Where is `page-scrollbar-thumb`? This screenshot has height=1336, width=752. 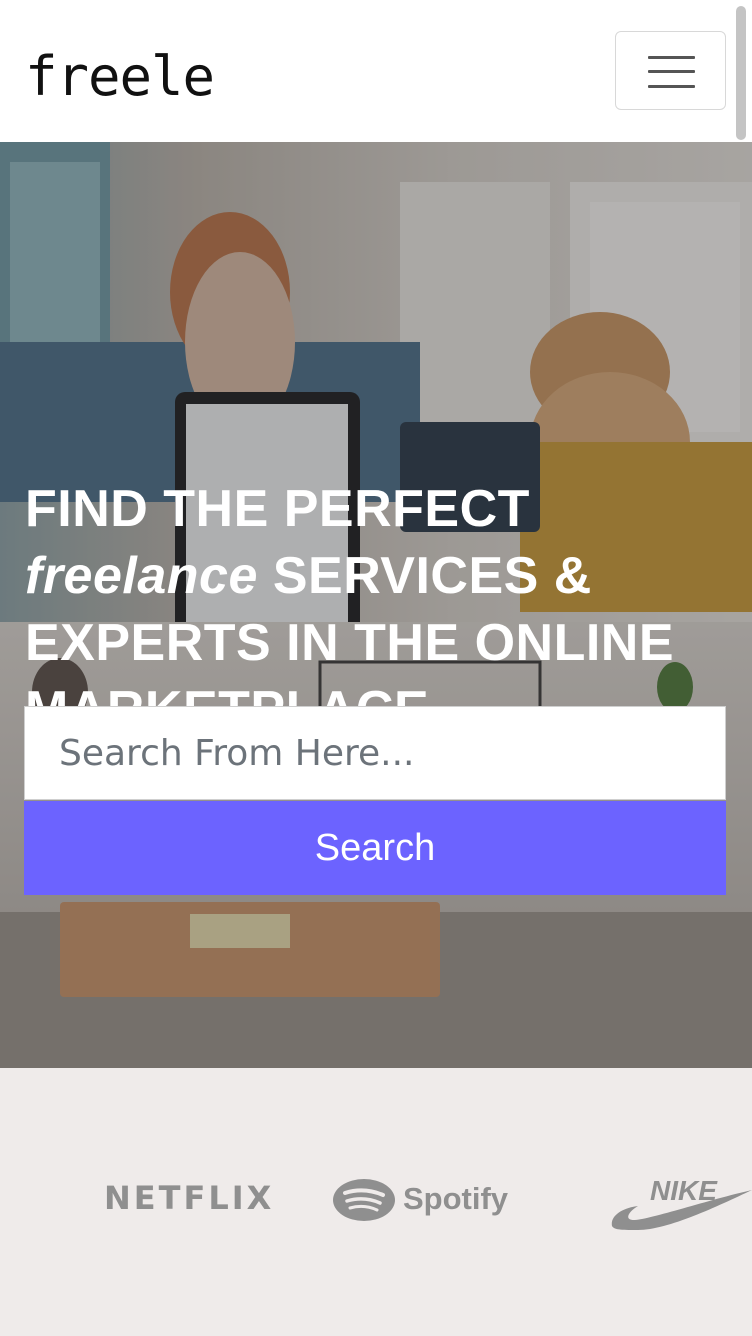 page-scrollbar-thumb is located at coordinates (741, 73).